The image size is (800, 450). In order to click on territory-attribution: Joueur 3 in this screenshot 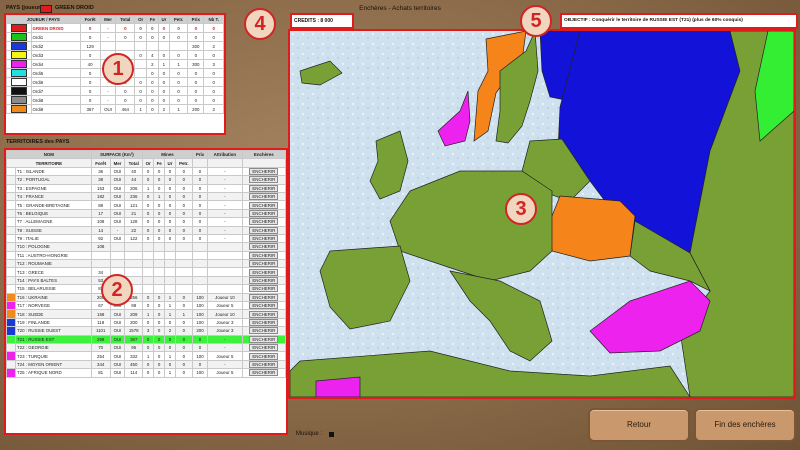, I will do `click(225, 322)`.